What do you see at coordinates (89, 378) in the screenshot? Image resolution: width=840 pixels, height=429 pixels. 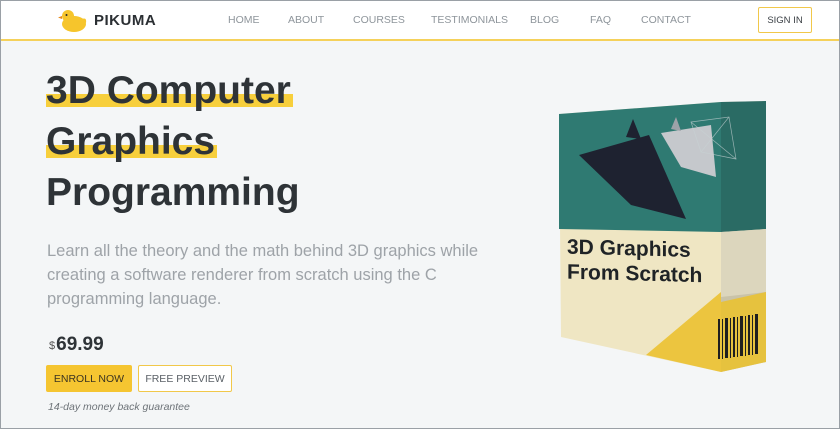 I see `enroll-now-button: ENROLL NOW` at bounding box center [89, 378].